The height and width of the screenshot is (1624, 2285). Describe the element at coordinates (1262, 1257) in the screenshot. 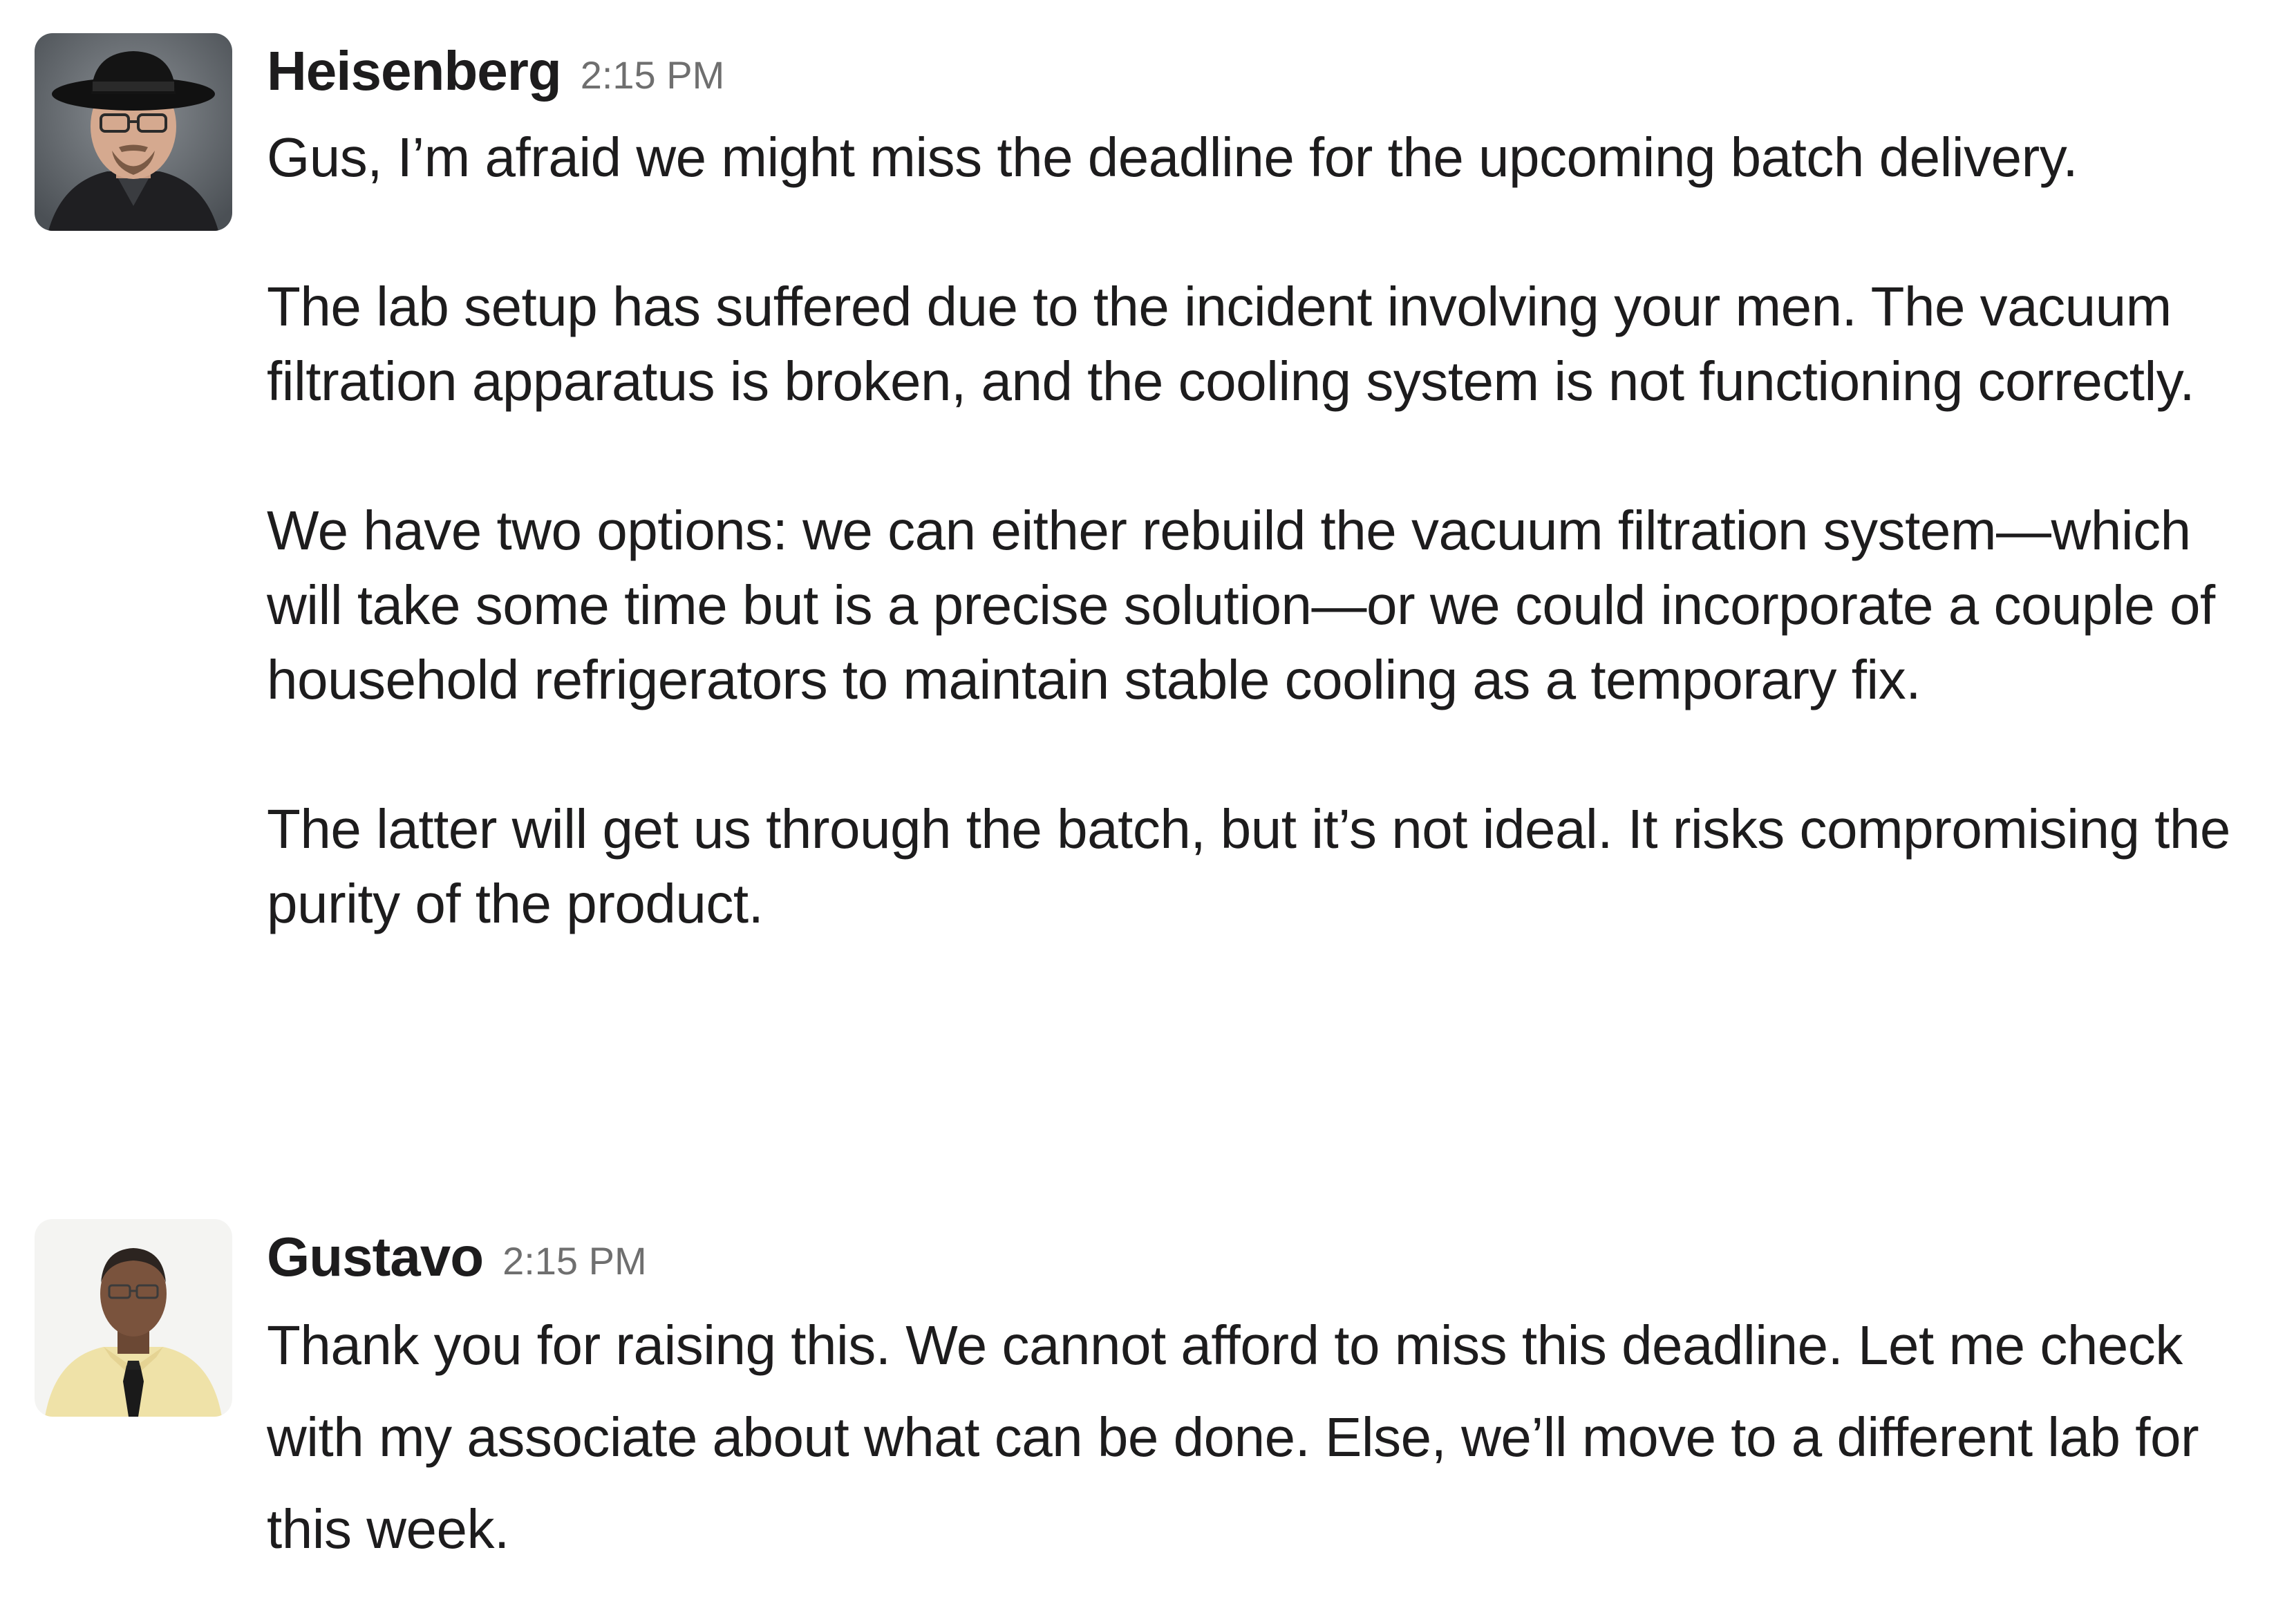

I see `message-header: Gustavo 2:15 PM` at that location.